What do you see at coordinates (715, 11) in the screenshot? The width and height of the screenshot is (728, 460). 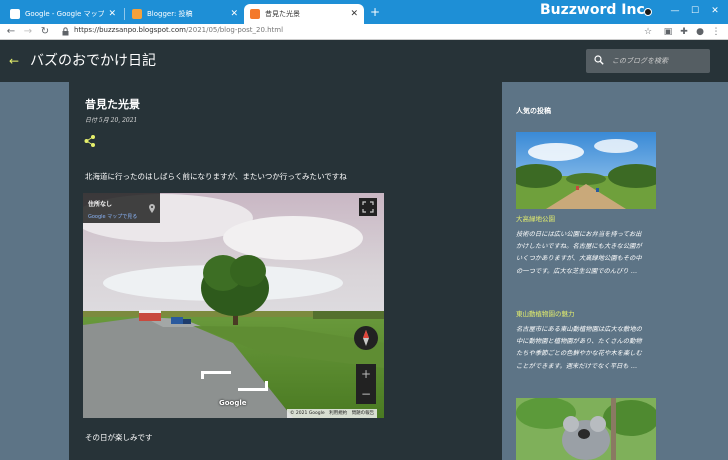 I see `close-window-button: ✕` at bounding box center [715, 11].